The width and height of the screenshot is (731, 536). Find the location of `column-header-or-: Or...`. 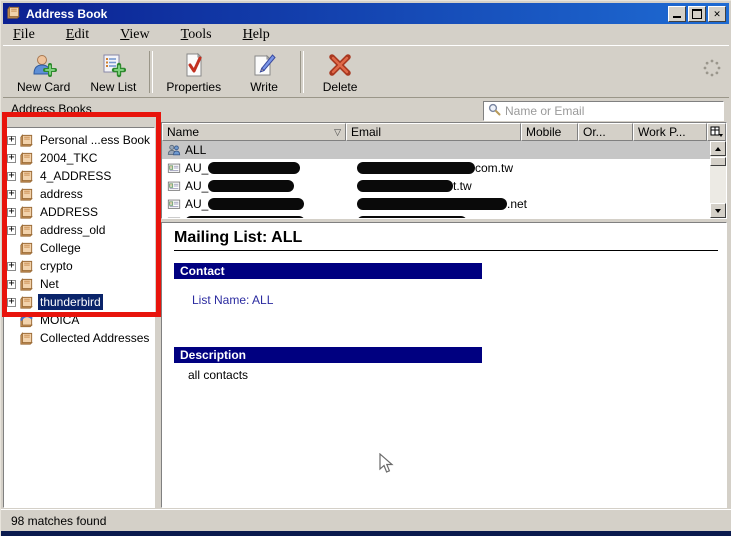

column-header-or-: Or... is located at coordinates (605, 132).